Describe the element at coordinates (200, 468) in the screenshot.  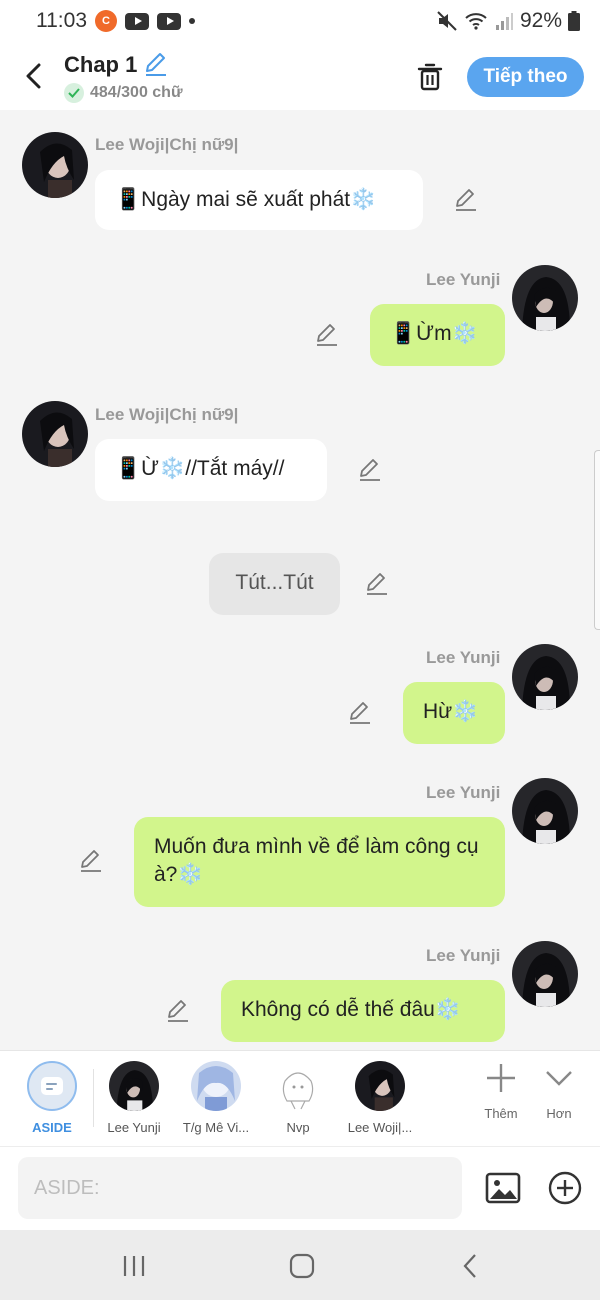
I see `message-text: 📱Ừ❄️//Tắt máy//` at that location.